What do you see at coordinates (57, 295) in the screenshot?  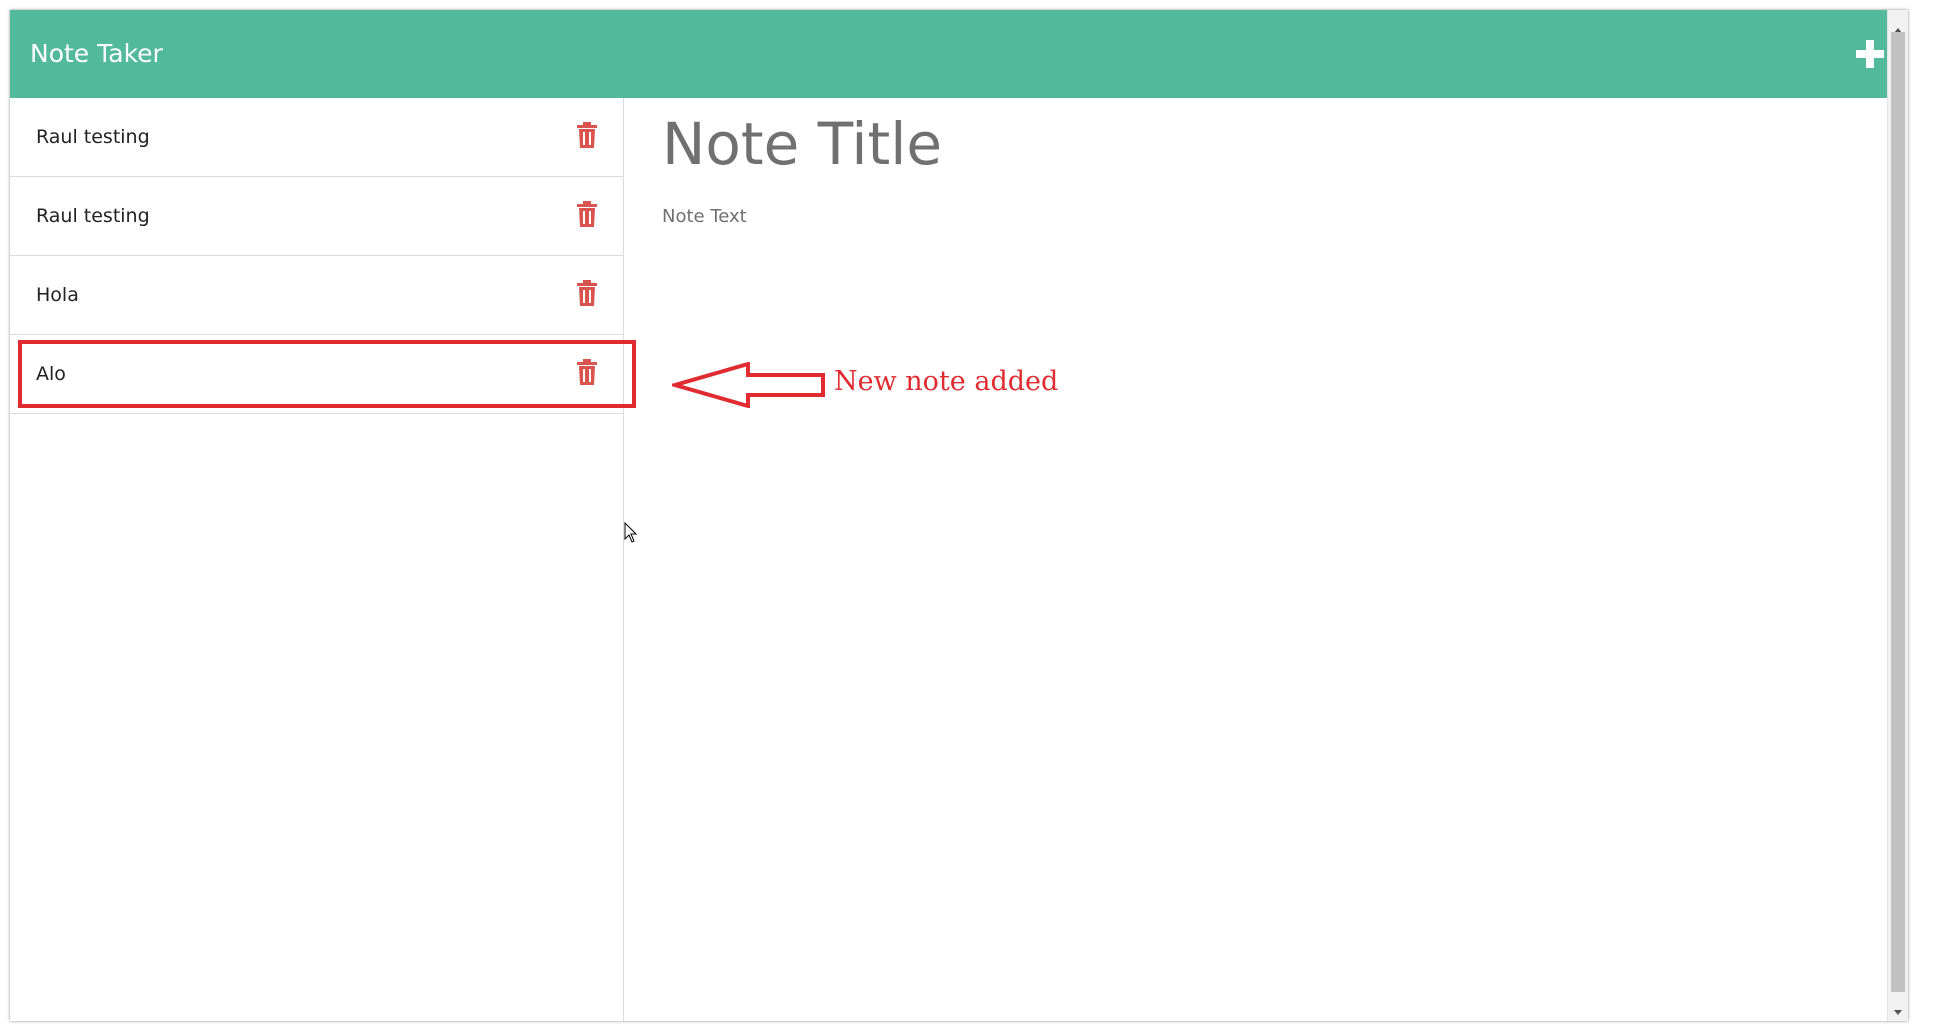 I see `note-item-title: Hola` at bounding box center [57, 295].